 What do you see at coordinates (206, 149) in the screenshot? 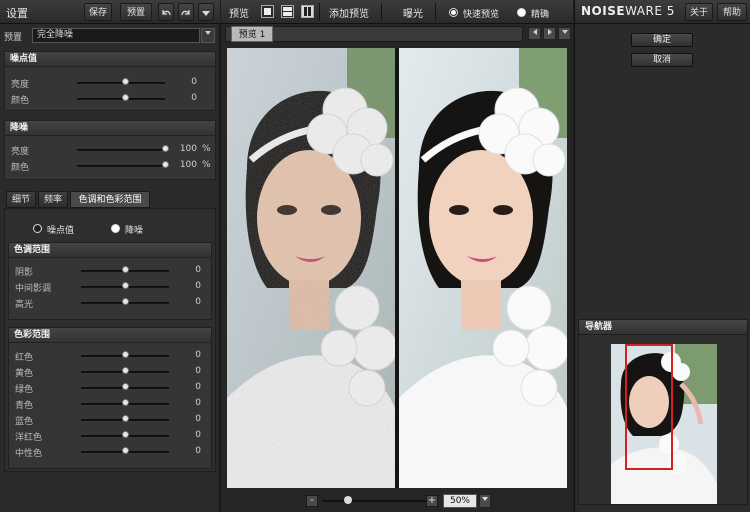
I see `slider-unit: %` at bounding box center [206, 149].